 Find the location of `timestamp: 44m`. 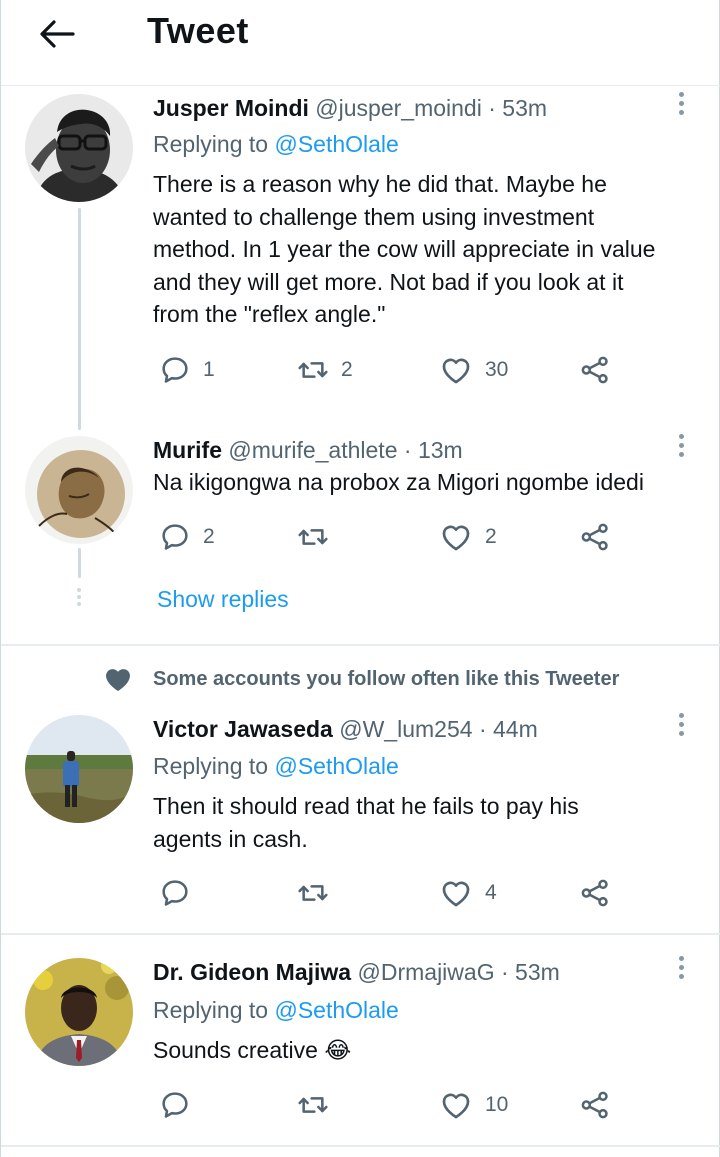

timestamp: 44m is located at coordinates (515, 729).